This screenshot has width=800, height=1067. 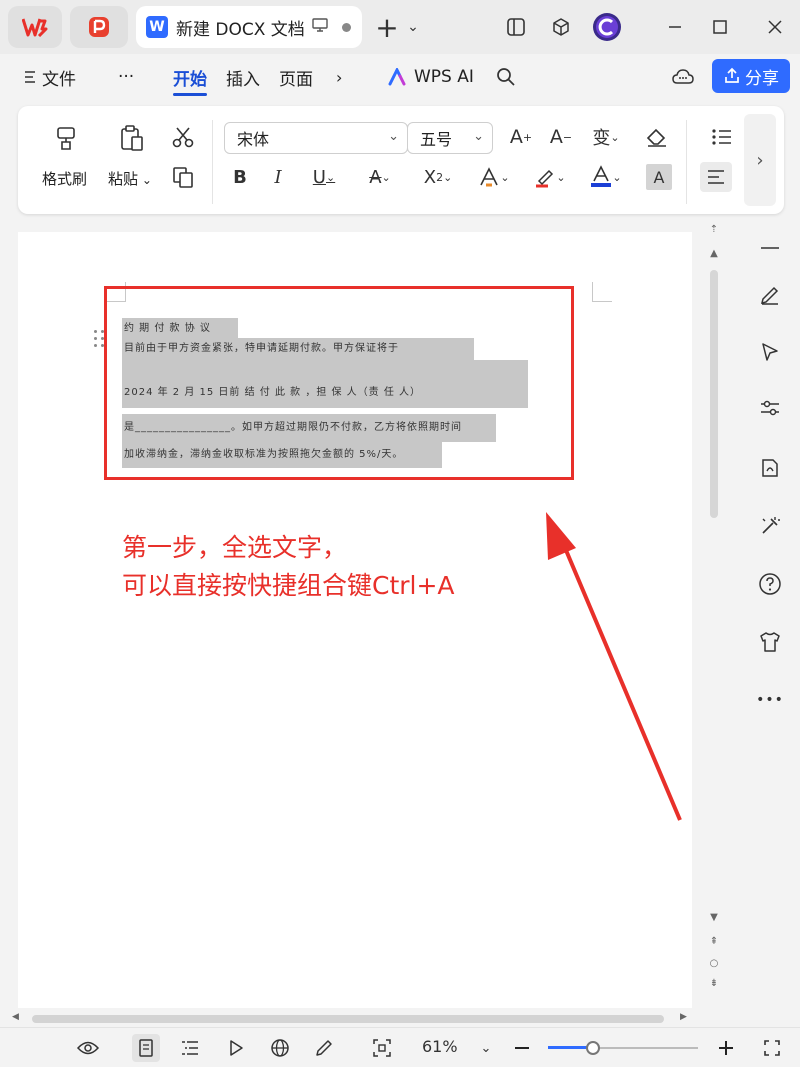 I want to click on page-margin-marker, so click(x=602, y=292).